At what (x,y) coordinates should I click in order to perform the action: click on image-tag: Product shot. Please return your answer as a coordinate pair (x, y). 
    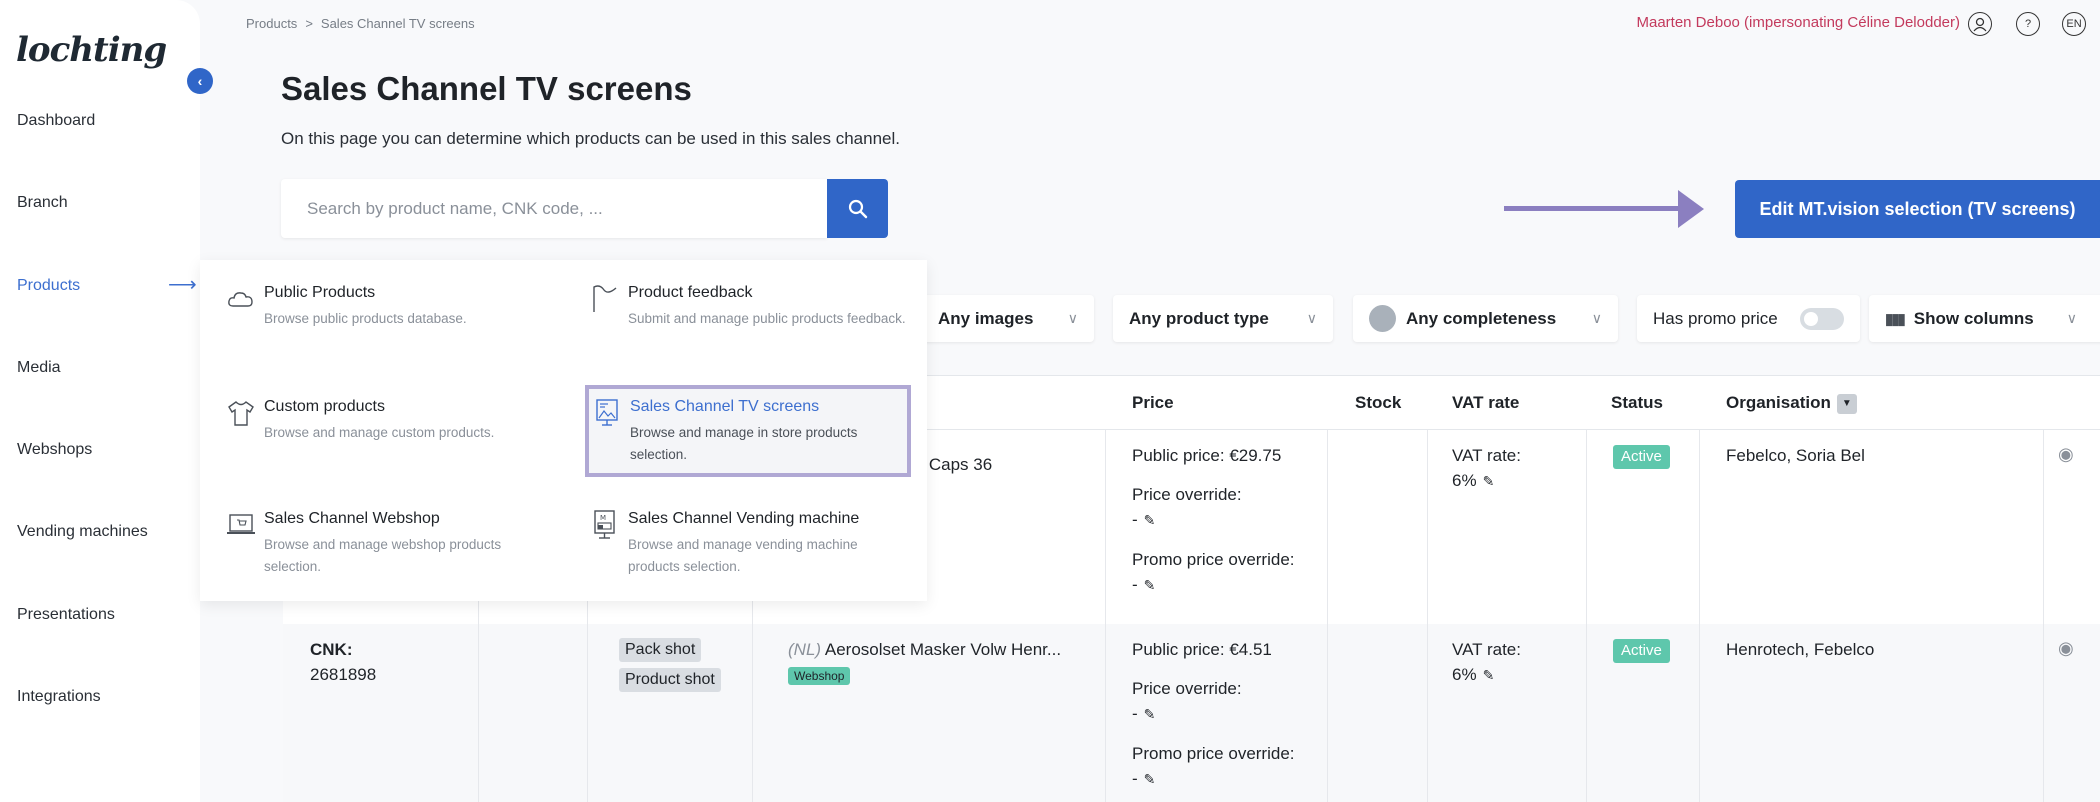
    Looking at the image, I should click on (670, 680).